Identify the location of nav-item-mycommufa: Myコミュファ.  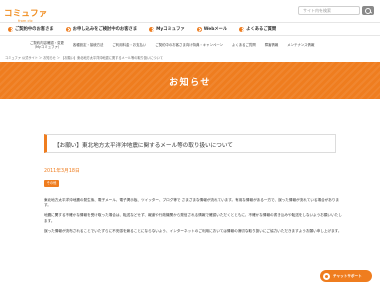
(167, 29).